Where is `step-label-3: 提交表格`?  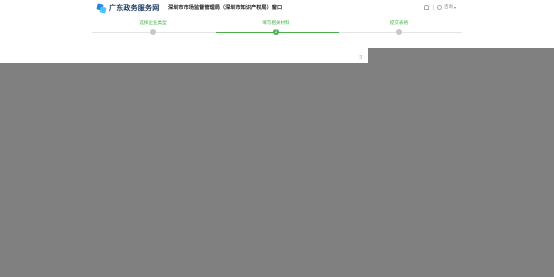 step-label-3: 提交表格 is located at coordinates (399, 23).